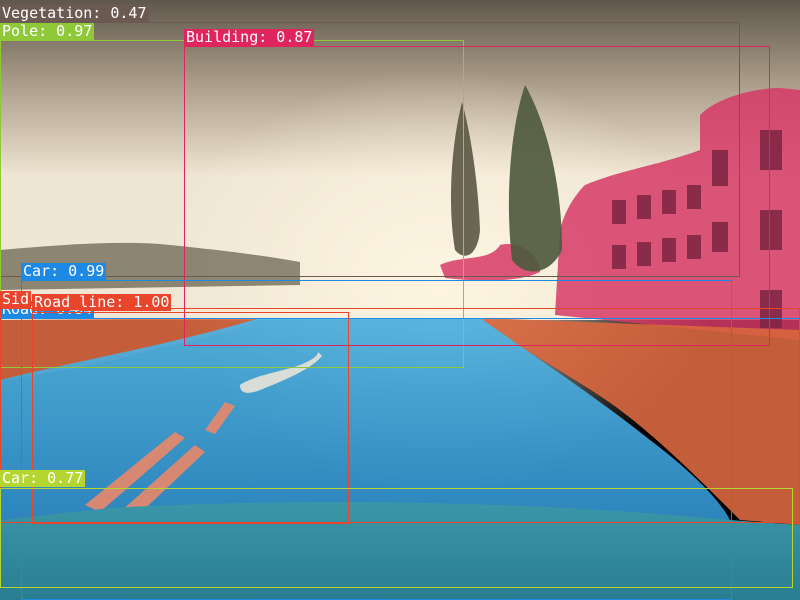  Describe the element at coordinates (74, 13) in the screenshot. I see `detection-label-vegetation: Vegetation: 0.47` at that location.